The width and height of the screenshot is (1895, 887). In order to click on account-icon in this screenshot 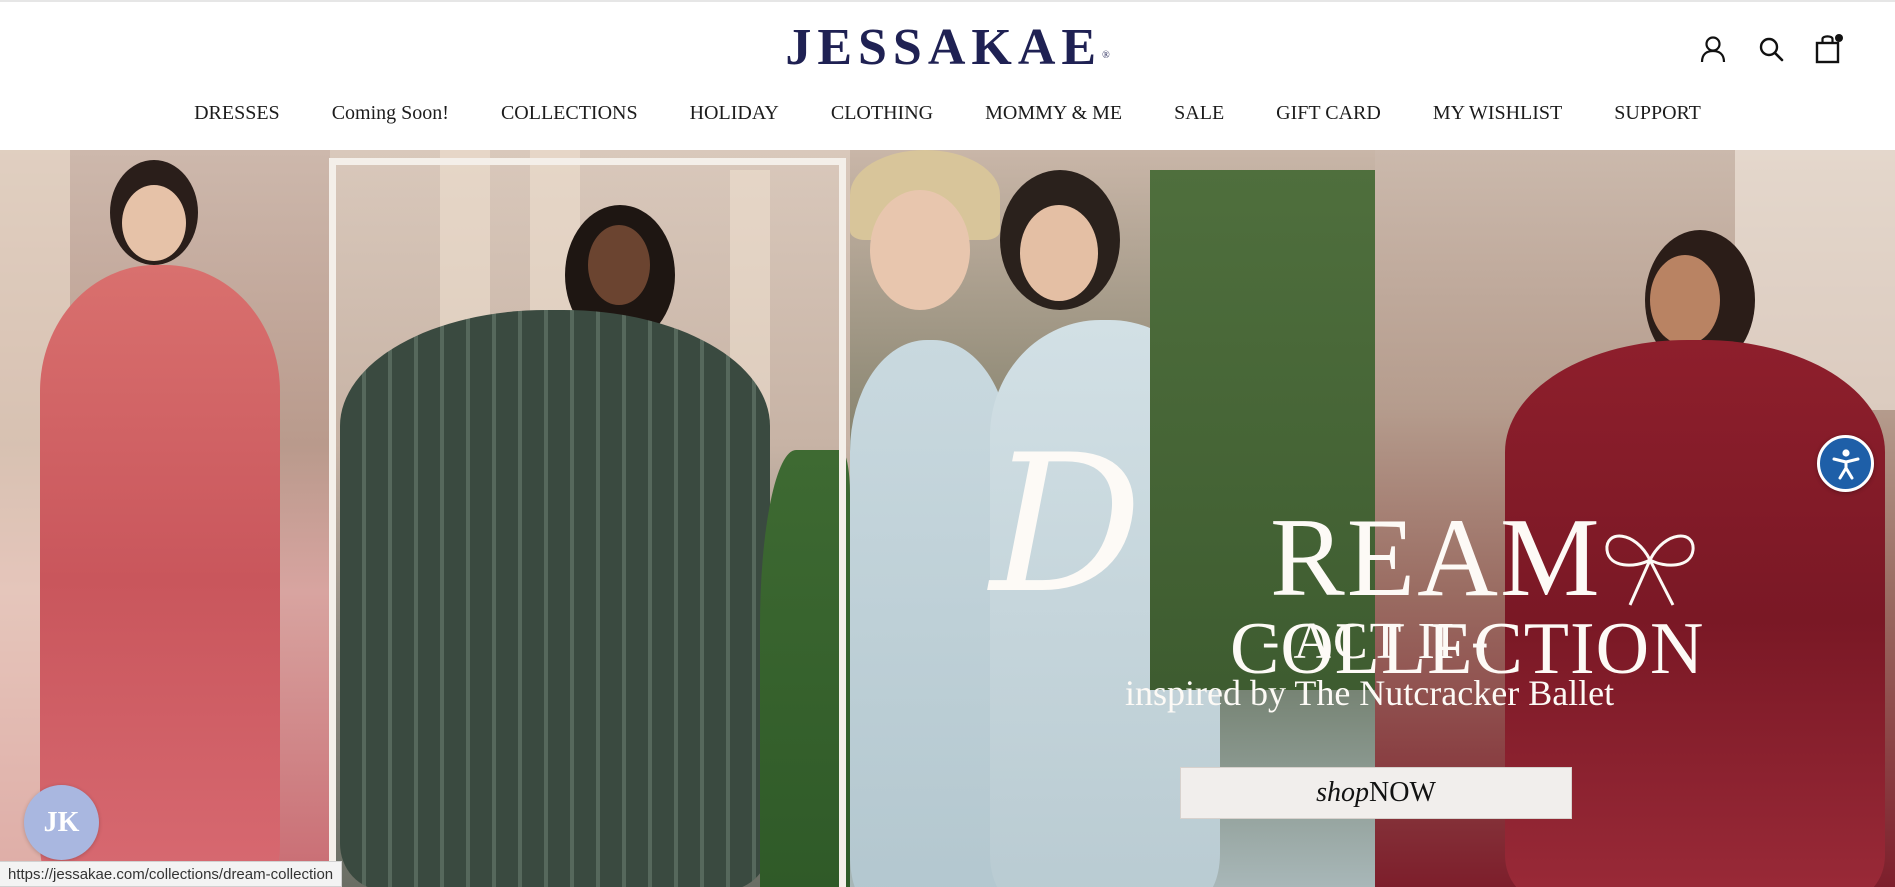, I will do `click(1713, 49)`.